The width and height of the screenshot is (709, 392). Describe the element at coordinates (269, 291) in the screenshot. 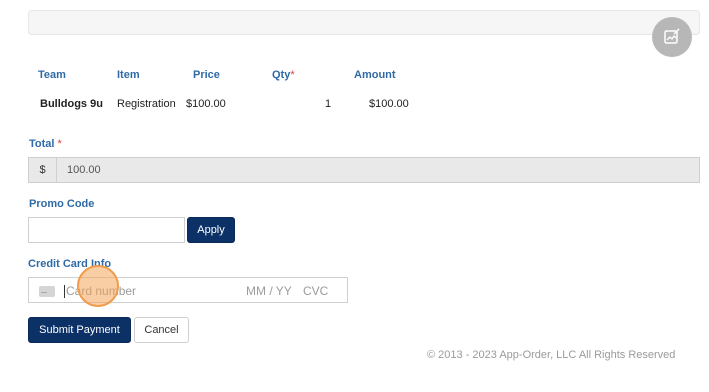

I see `card-expiry-input: MM / YY` at that location.